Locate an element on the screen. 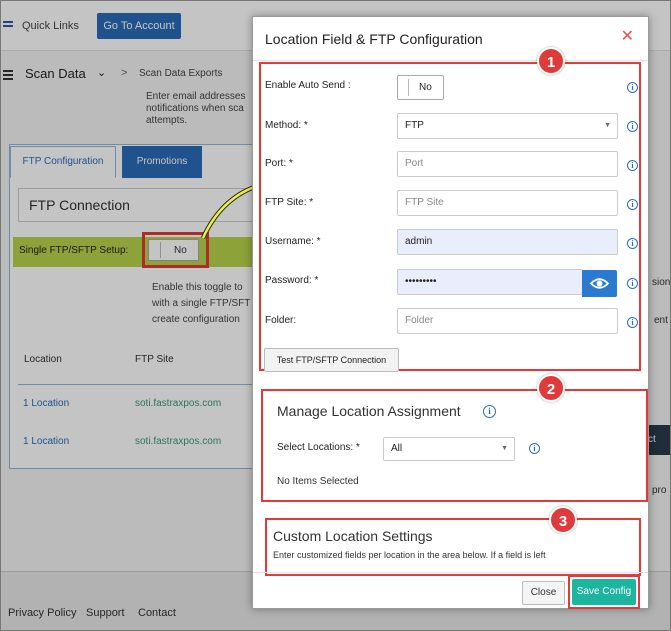  username-input: admin is located at coordinates (507, 242).